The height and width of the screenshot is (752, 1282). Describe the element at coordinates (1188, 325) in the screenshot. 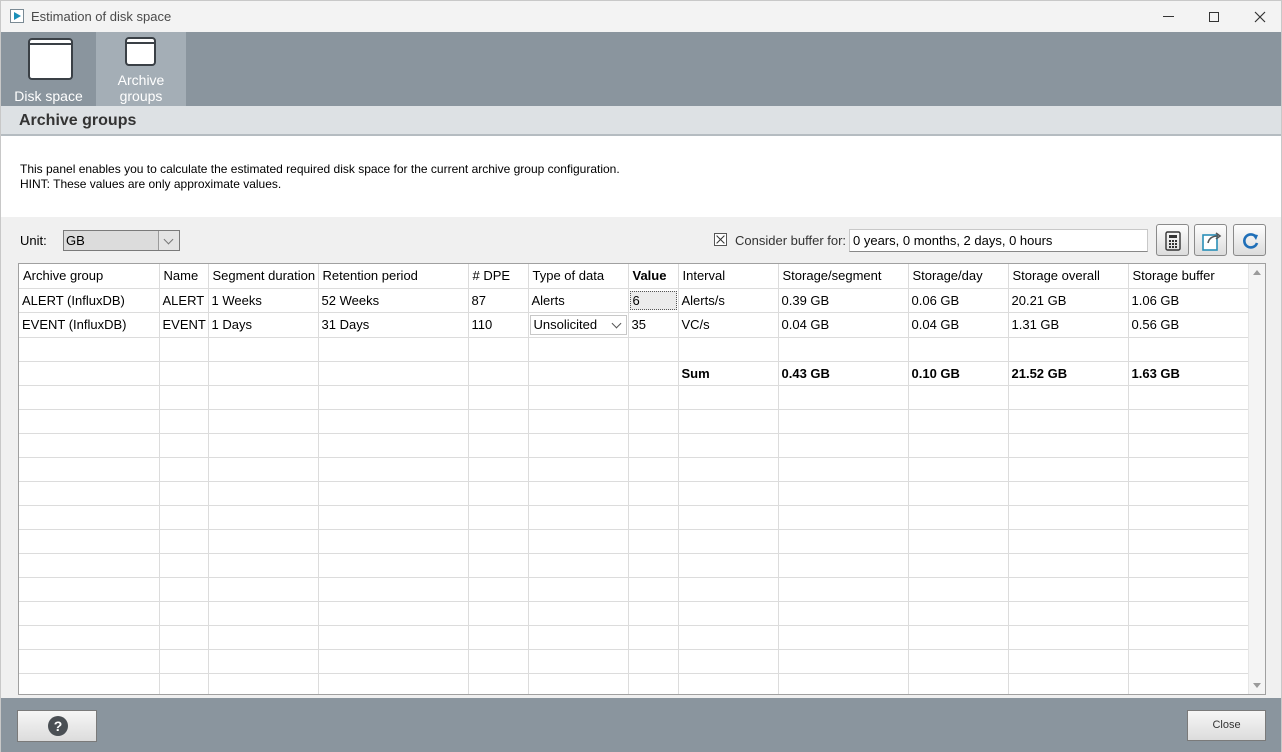

I see `table-cell: 0.56 GB` at that location.